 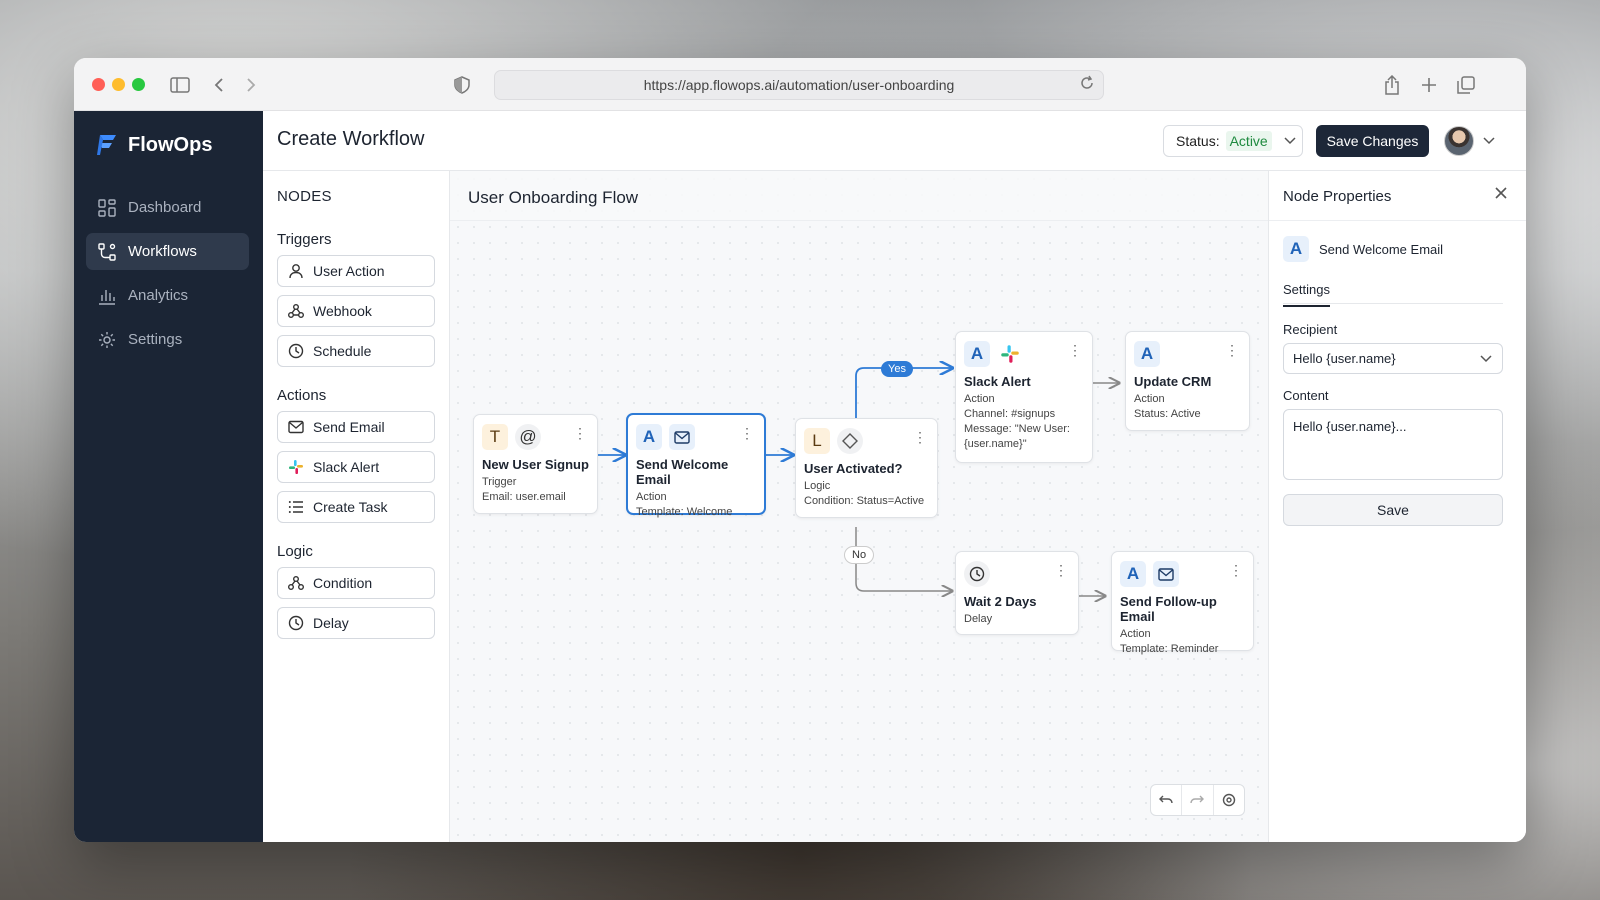 I want to click on gear-icon, so click(x=107, y=339).